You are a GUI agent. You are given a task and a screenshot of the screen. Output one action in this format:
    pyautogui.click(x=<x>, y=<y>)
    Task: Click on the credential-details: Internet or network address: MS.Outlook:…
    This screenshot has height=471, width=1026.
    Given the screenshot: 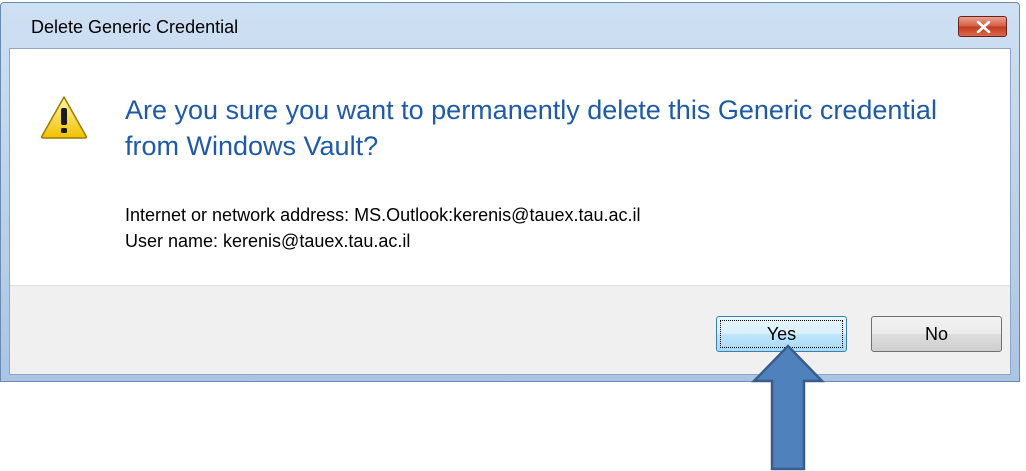 What is the action you would take?
    pyautogui.click(x=383, y=228)
    